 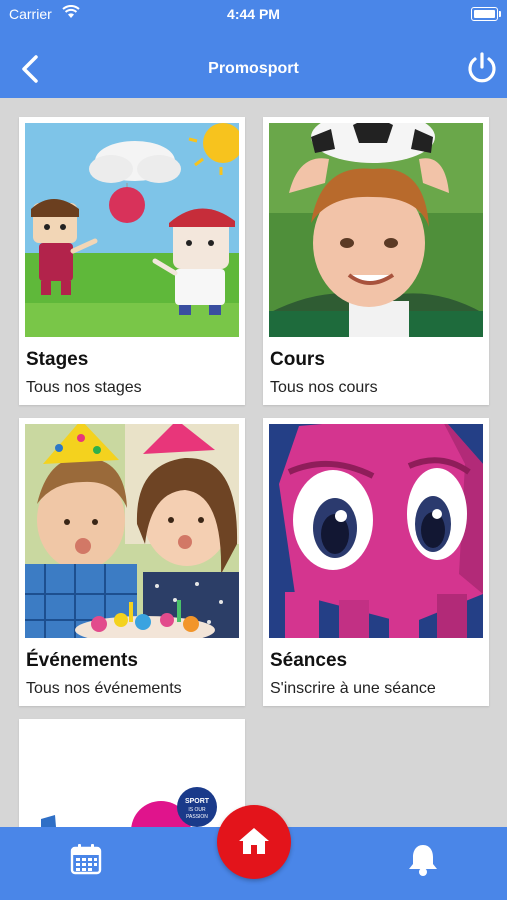 What do you see at coordinates (197, 810) in the screenshot?
I see `logo-line-2: IS OUR` at bounding box center [197, 810].